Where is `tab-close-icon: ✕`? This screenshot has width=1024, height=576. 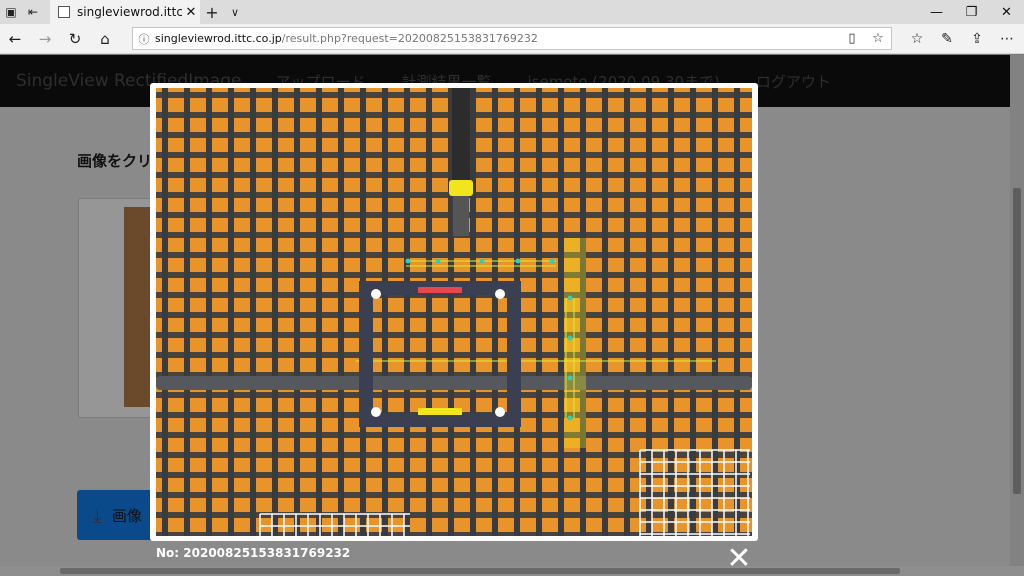
tab-close-icon: ✕ is located at coordinates (191, 12).